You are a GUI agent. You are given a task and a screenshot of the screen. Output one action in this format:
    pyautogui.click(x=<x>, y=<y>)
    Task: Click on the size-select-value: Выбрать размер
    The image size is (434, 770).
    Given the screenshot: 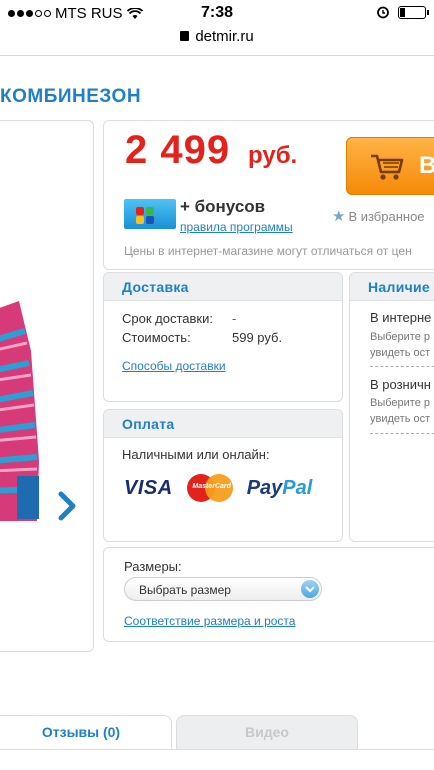 What is the action you would take?
    pyautogui.click(x=185, y=590)
    